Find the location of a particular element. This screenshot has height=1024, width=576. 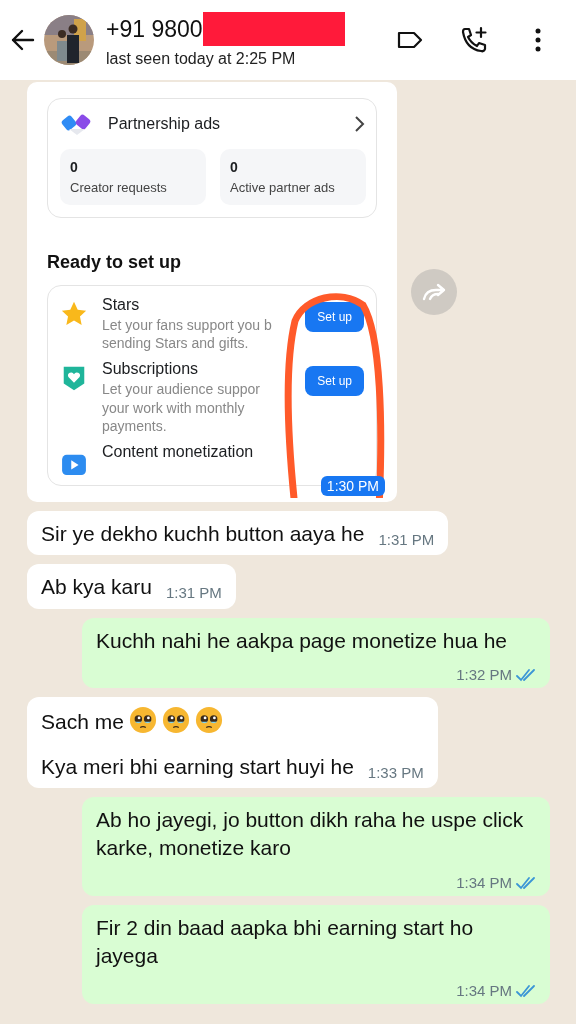

message-time: 1:33 PM is located at coordinates (395, 772).